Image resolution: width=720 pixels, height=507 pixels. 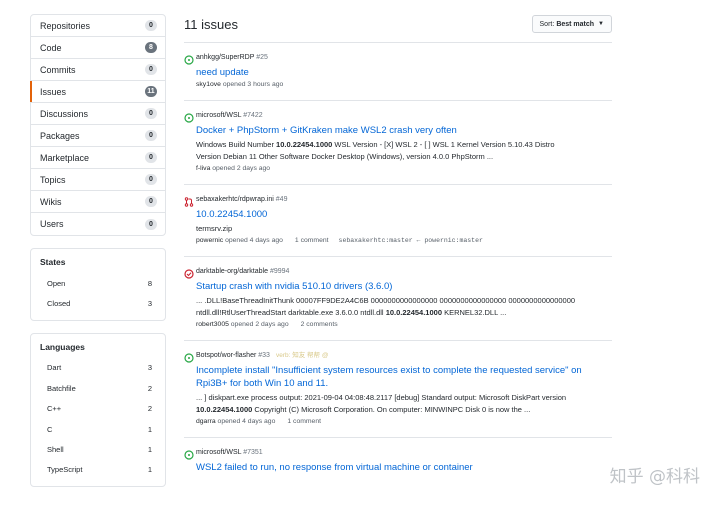 What do you see at coordinates (54, 368) in the screenshot?
I see `filter-label: Dart` at bounding box center [54, 368].